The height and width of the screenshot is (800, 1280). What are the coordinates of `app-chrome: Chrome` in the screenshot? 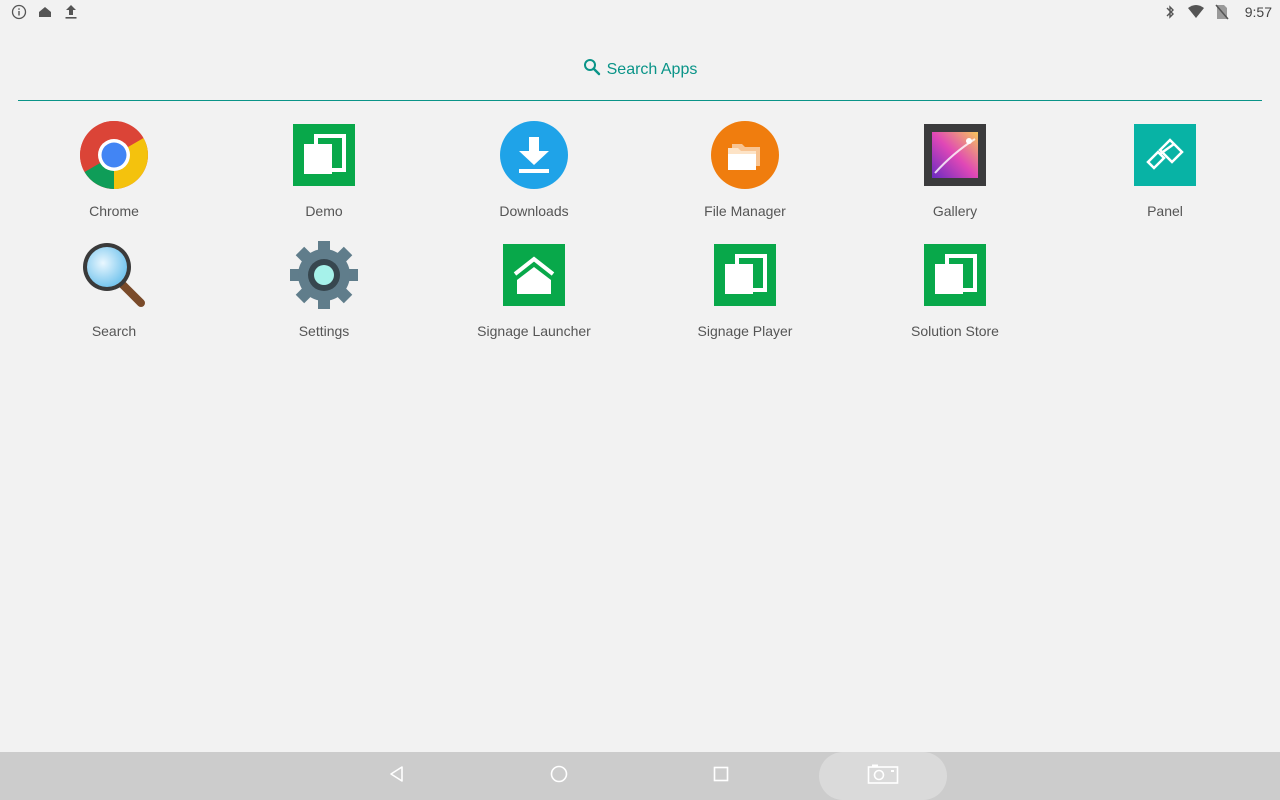 It's located at (114, 174).